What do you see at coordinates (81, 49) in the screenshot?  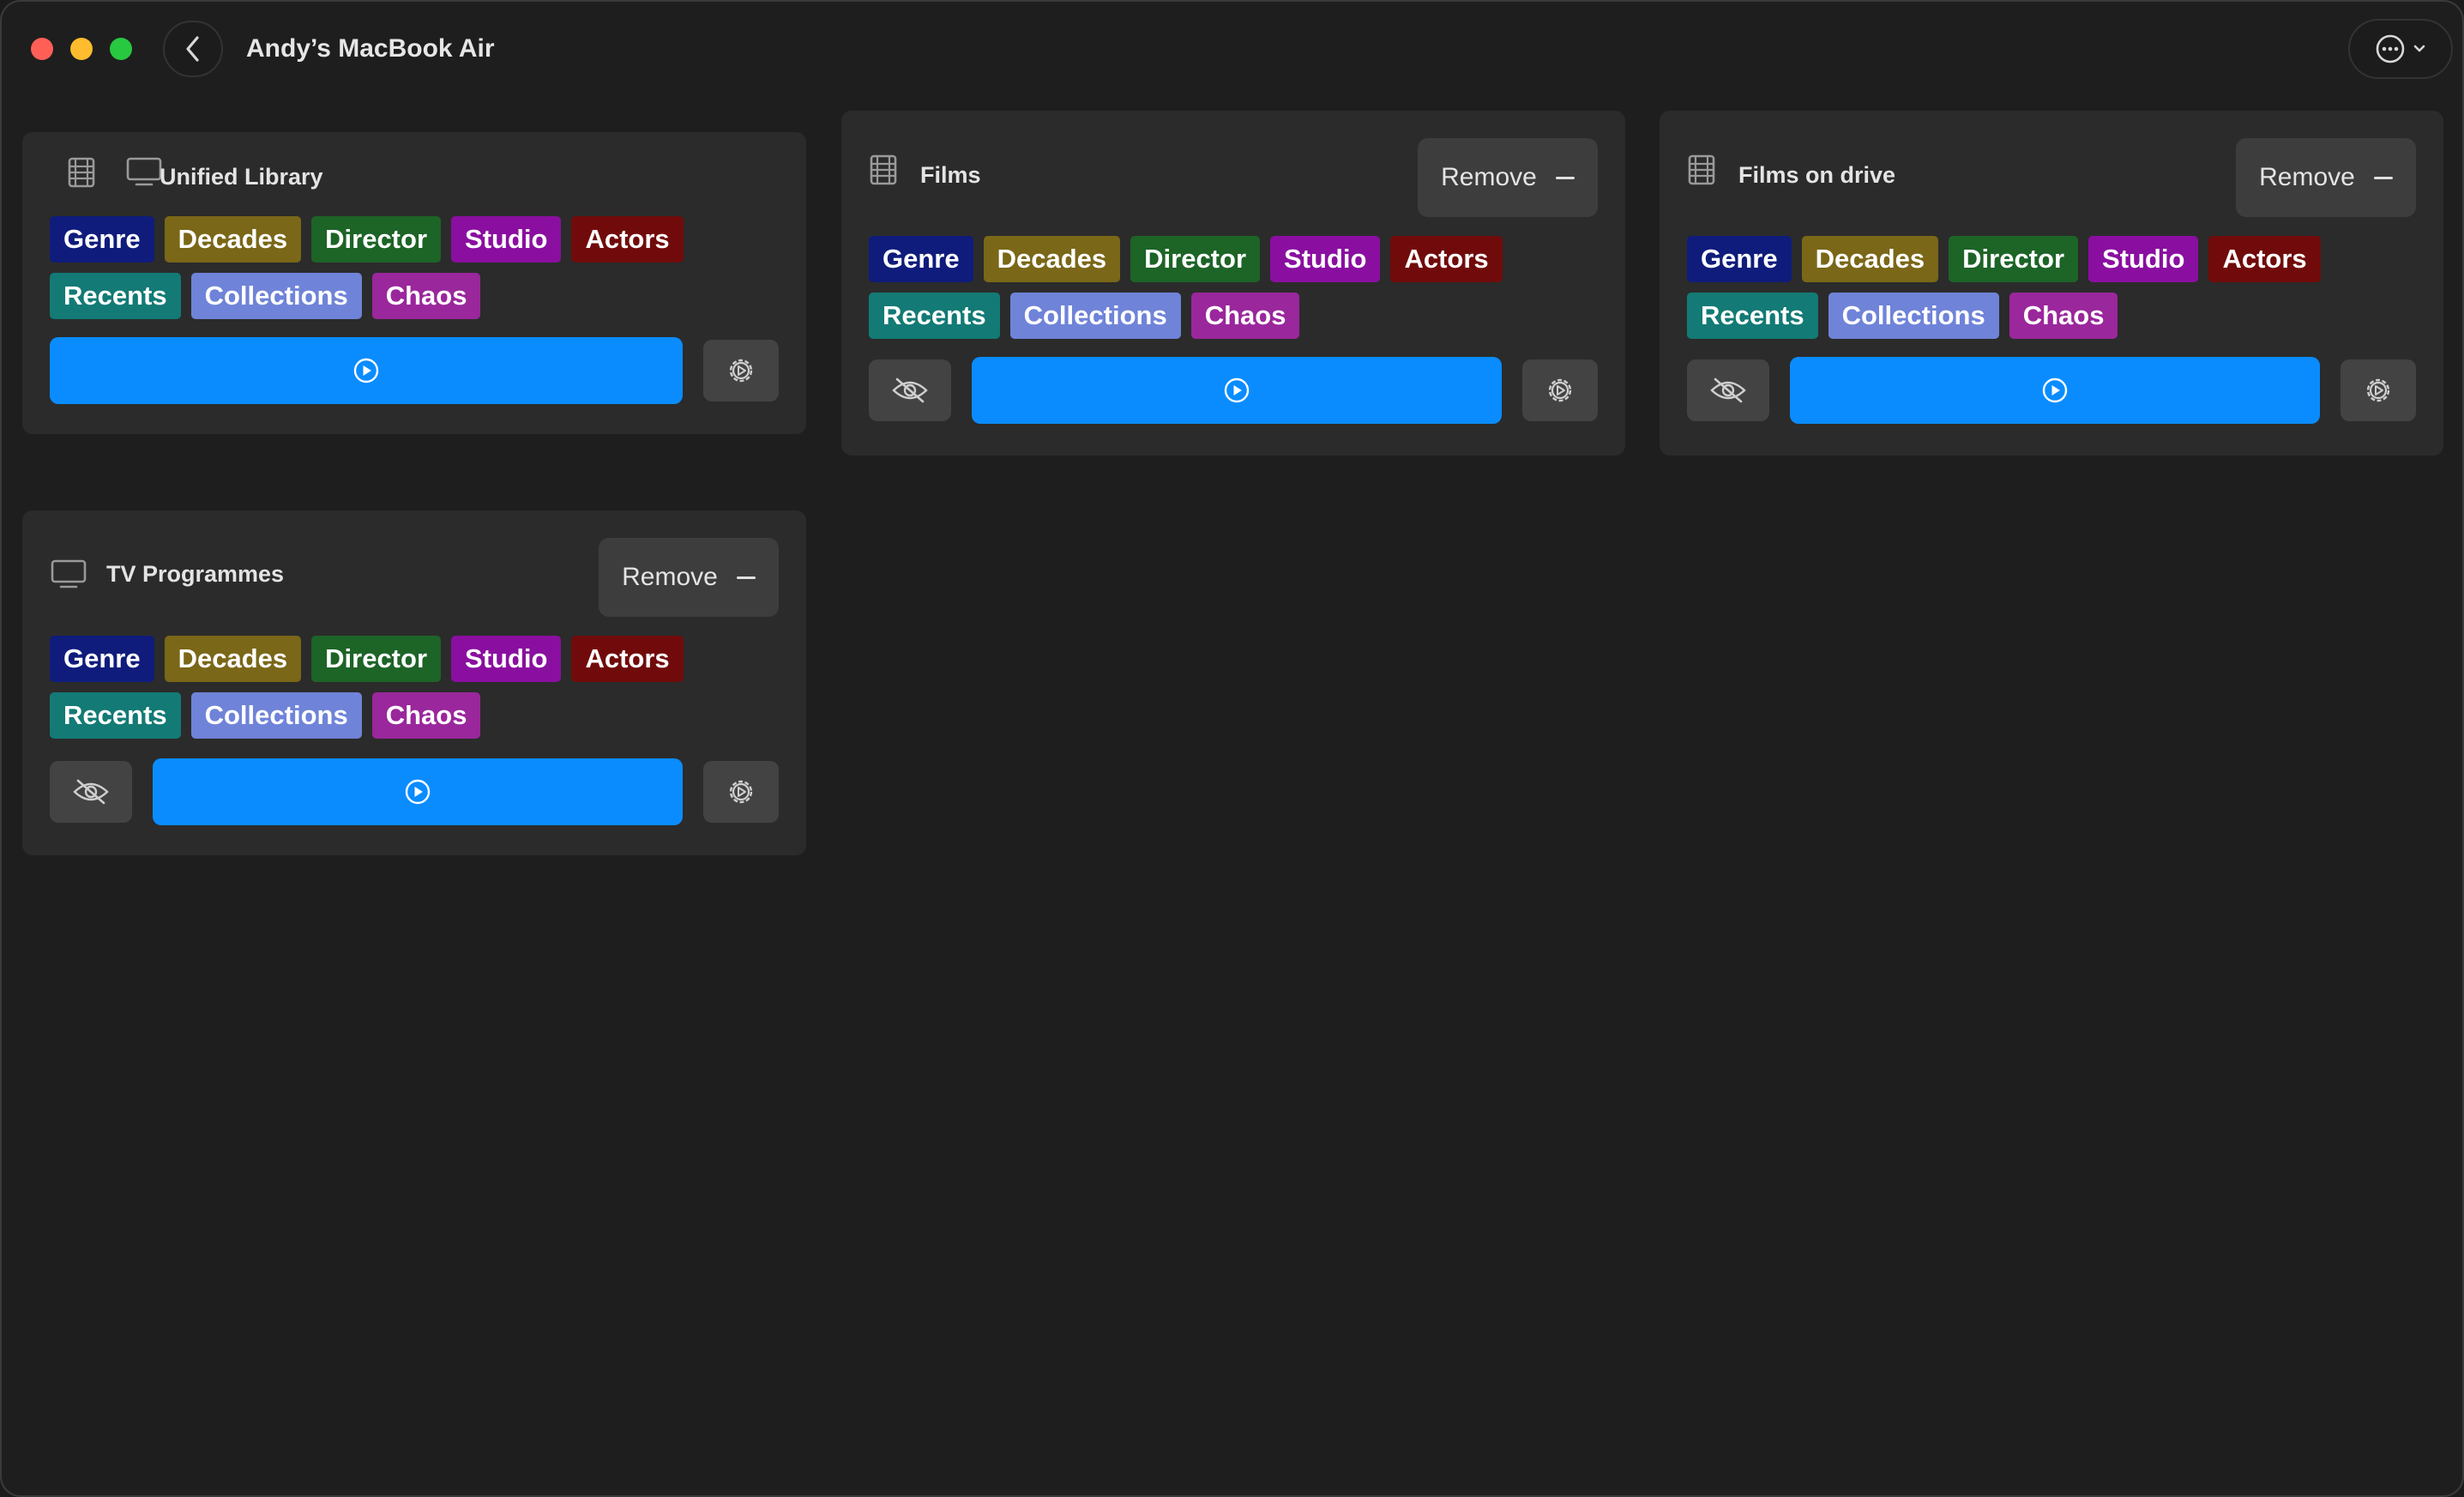 I see `minimize-window-button` at bounding box center [81, 49].